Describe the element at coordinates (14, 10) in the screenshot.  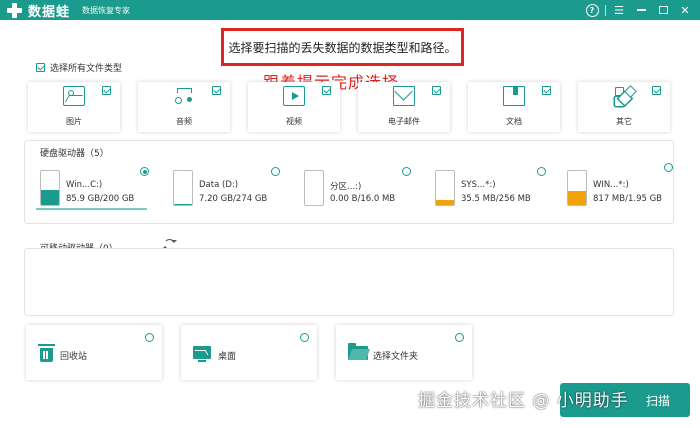
I see `plus-logo-icon` at that location.